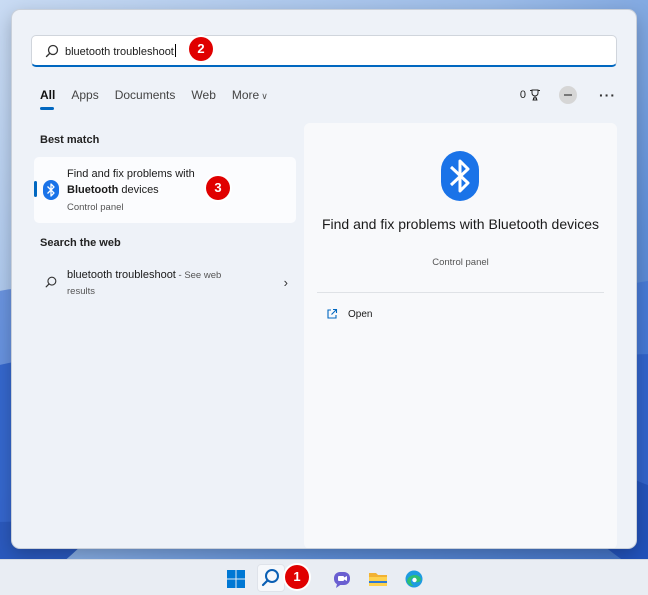  Describe the element at coordinates (80, 243) in the screenshot. I see `search-web-heading: Search the web` at that location.